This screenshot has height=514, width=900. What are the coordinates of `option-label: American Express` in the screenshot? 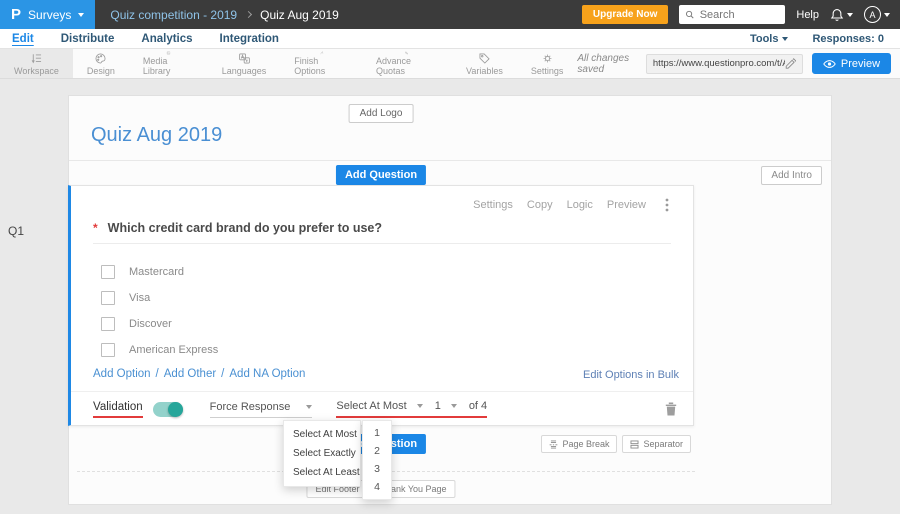 It's located at (173, 350).